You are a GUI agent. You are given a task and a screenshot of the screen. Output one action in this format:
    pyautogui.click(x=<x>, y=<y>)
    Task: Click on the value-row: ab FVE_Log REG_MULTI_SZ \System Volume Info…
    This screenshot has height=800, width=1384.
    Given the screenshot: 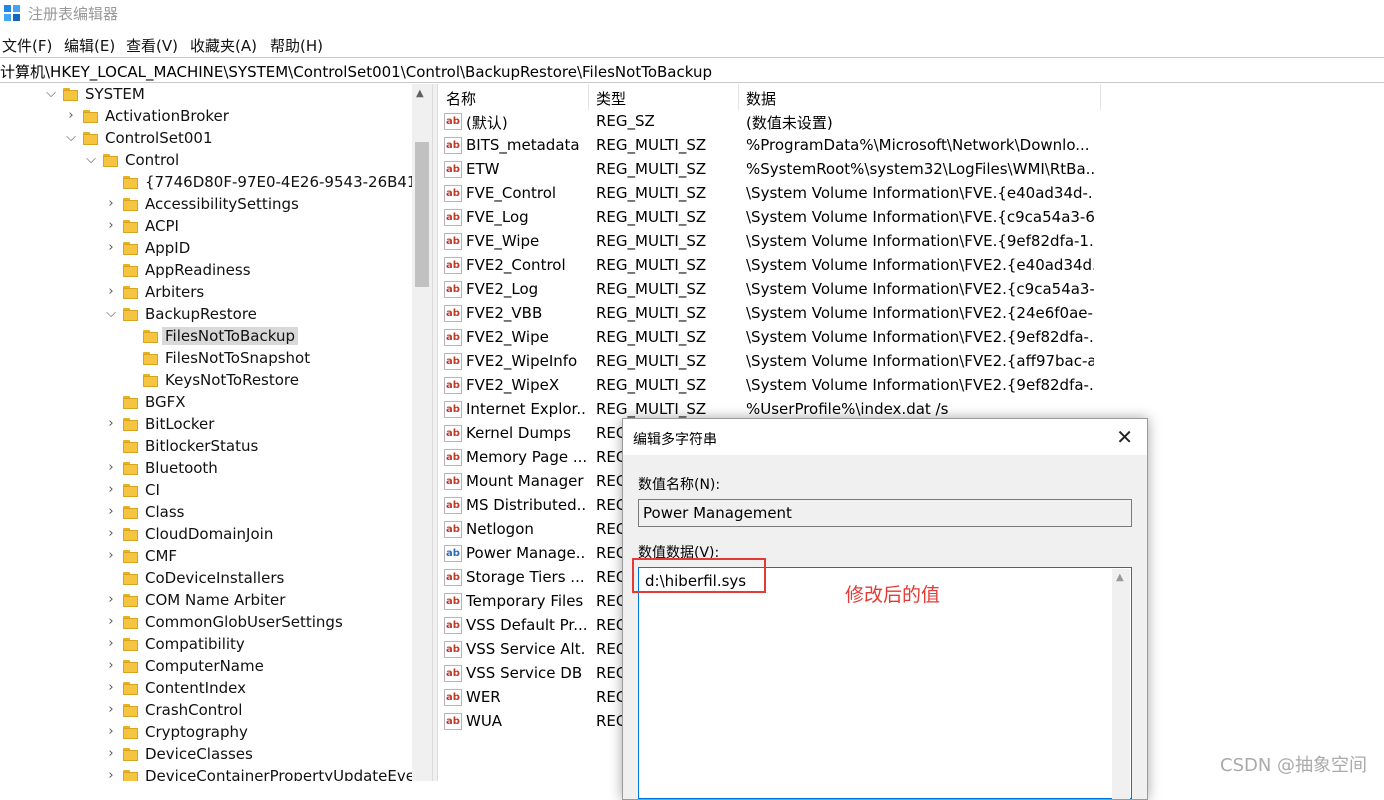 What is the action you would take?
    pyautogui.click(x=911, y=218)
    